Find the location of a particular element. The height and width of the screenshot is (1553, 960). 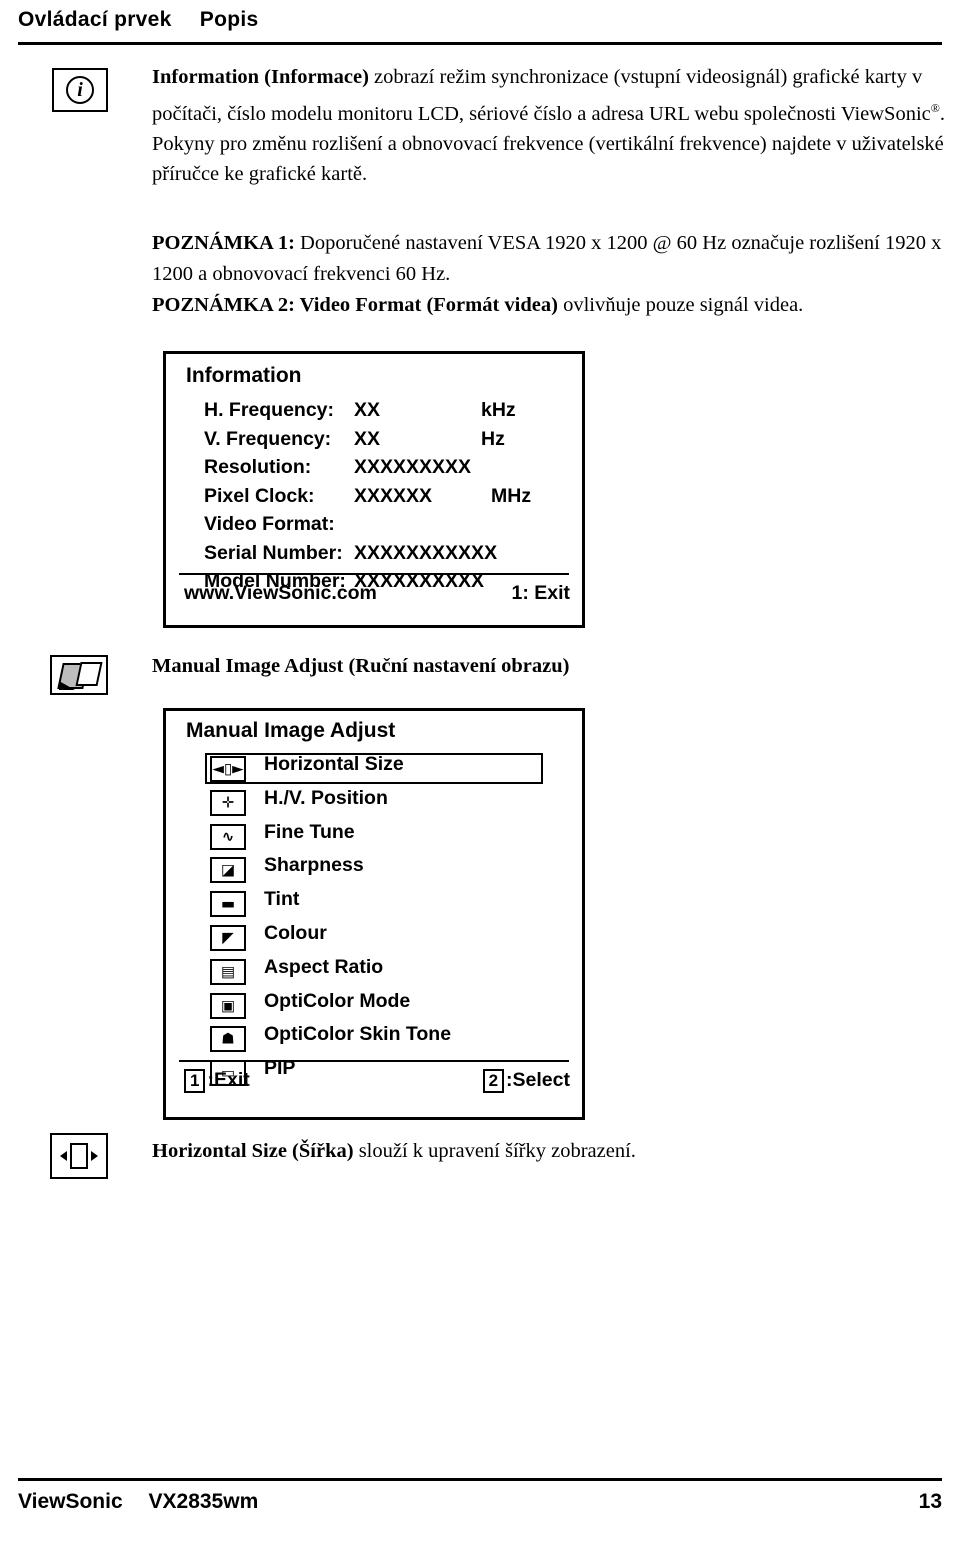

osd-row: H. Frequency: XX kHz is located at coordinates (374, 413).